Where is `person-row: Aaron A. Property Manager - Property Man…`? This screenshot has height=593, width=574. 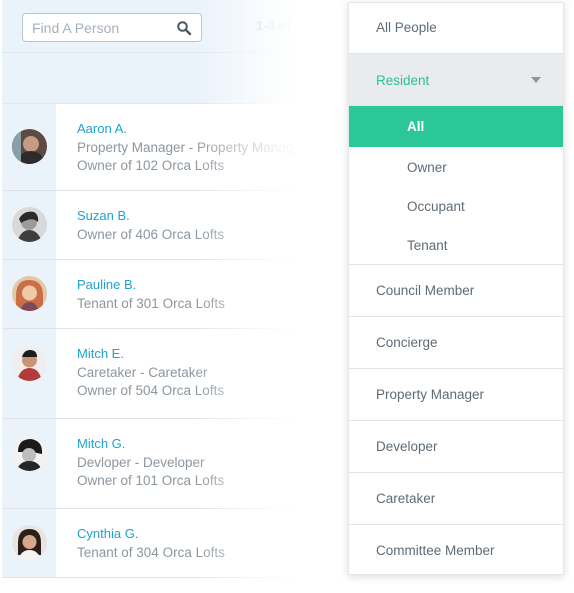
person-row: Aaron A. Property Manager - Property Man… is located at coordinates (150, 147).